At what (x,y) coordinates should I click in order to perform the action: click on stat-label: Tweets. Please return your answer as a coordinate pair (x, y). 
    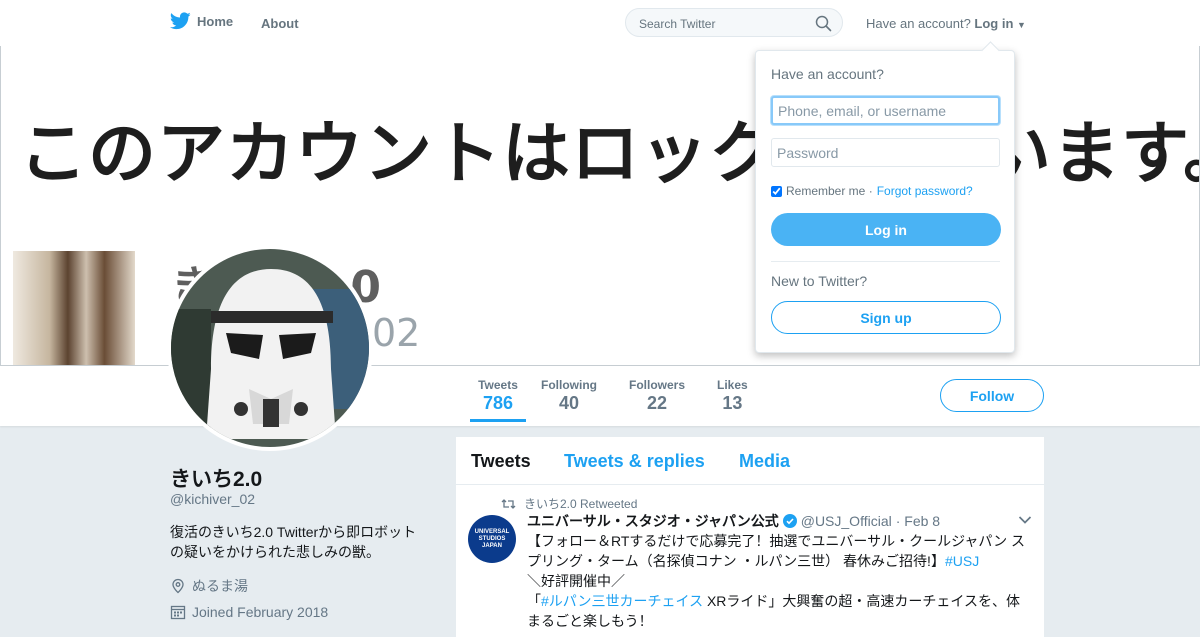
    Looking at the image, I should click on (498, 385).